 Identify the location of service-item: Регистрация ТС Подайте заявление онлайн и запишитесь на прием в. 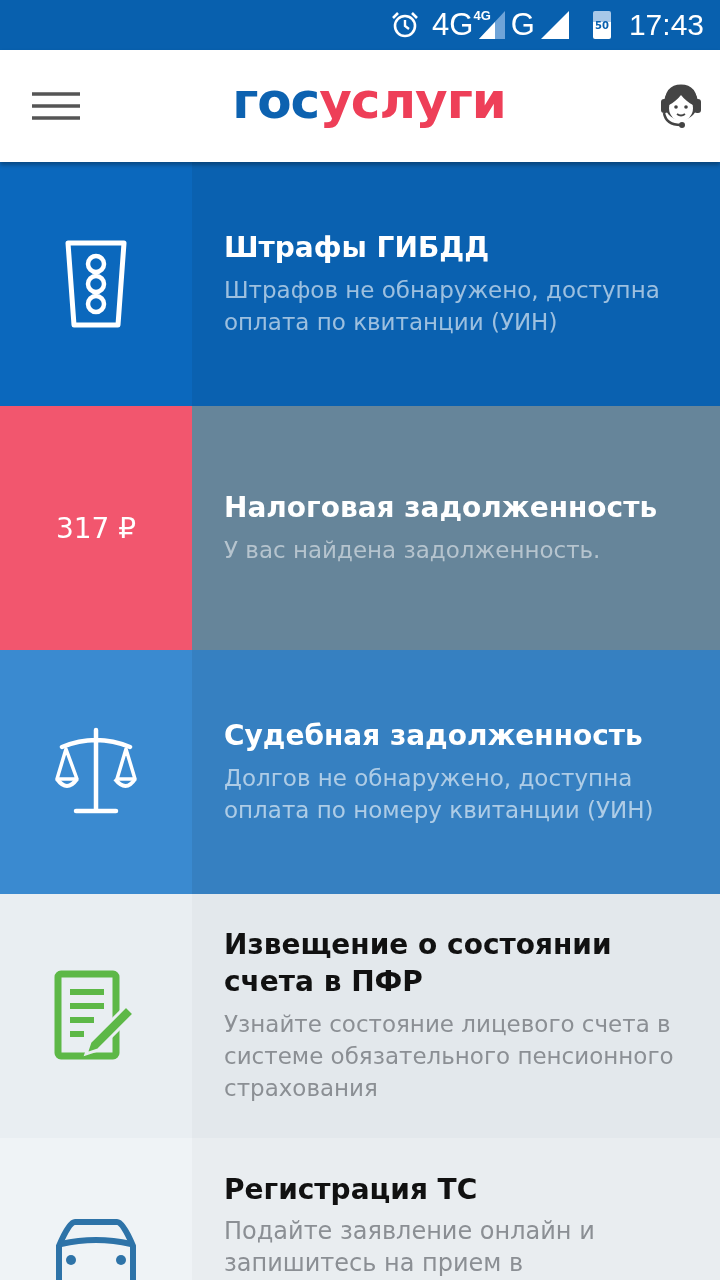
(360, 1209).